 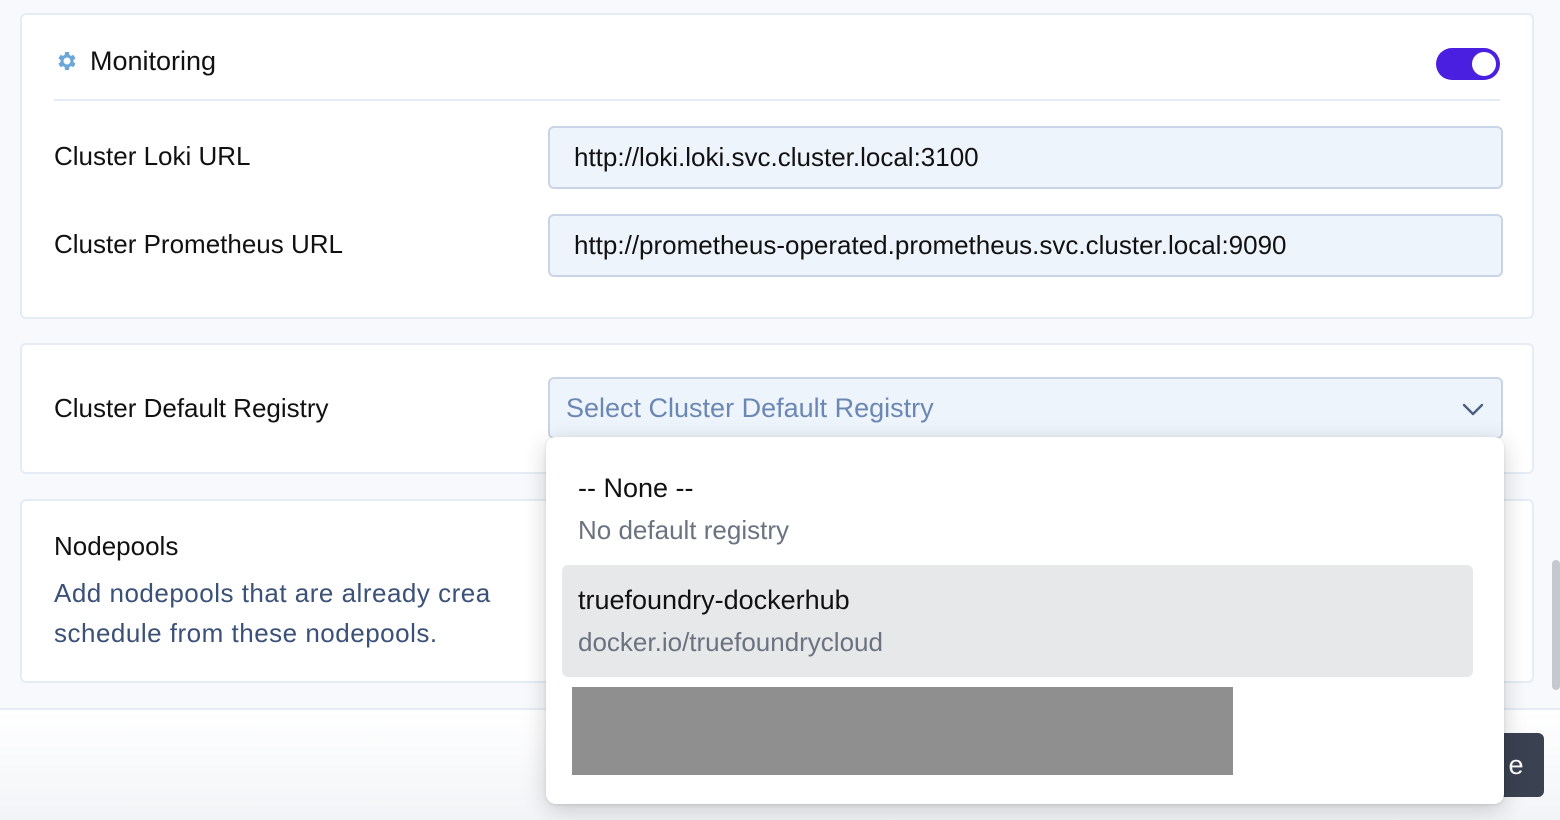 What do you see at coordinates (1556, 345) in the screenshot?
I see `scrollbar` at bounding box center [1556, 345].